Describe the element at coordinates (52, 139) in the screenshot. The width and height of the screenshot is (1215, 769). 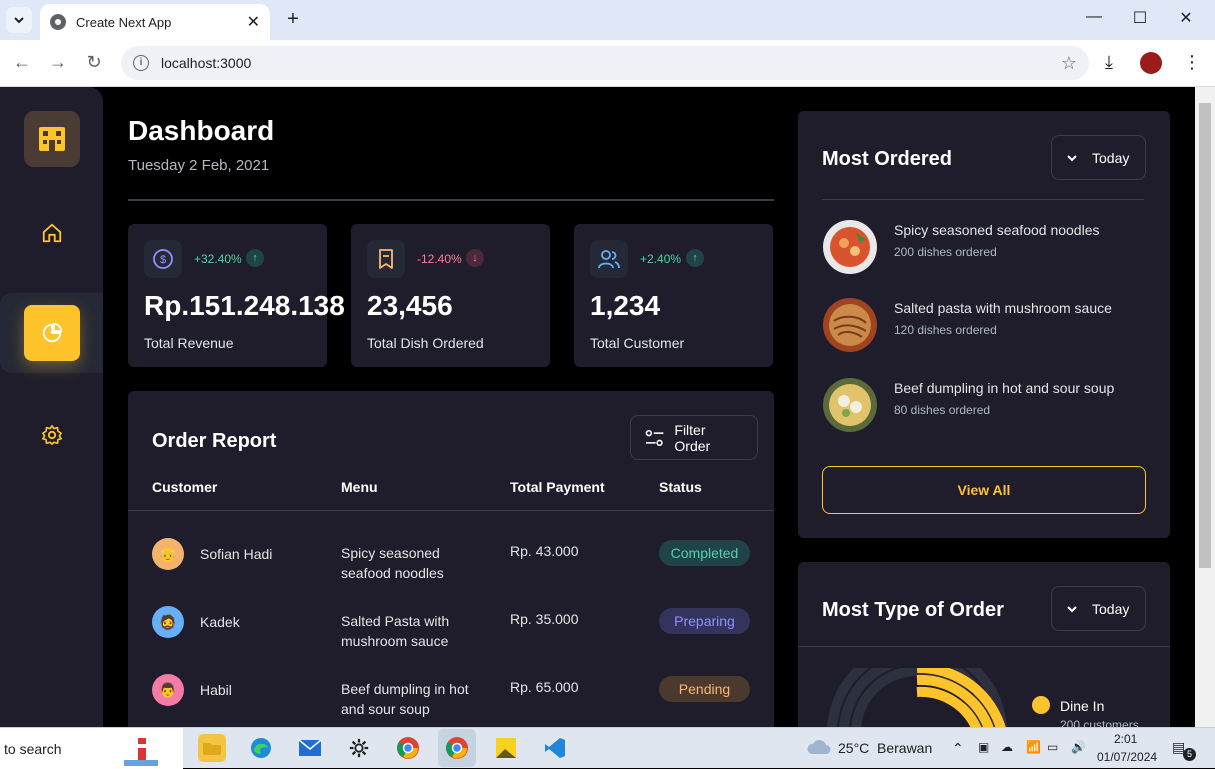
I see `store-logo-icon` at that location.